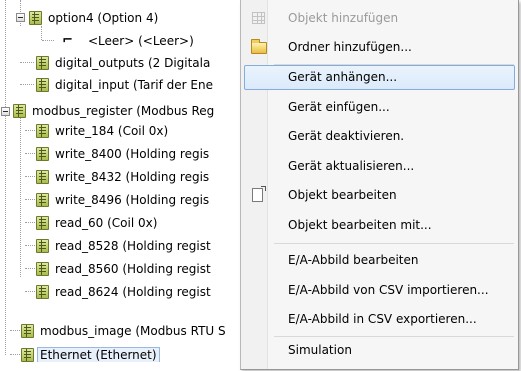 The image size is (521, 371). I want to click on tree-node-read-60: read_60 (Coil 0x), so click(96, 223).